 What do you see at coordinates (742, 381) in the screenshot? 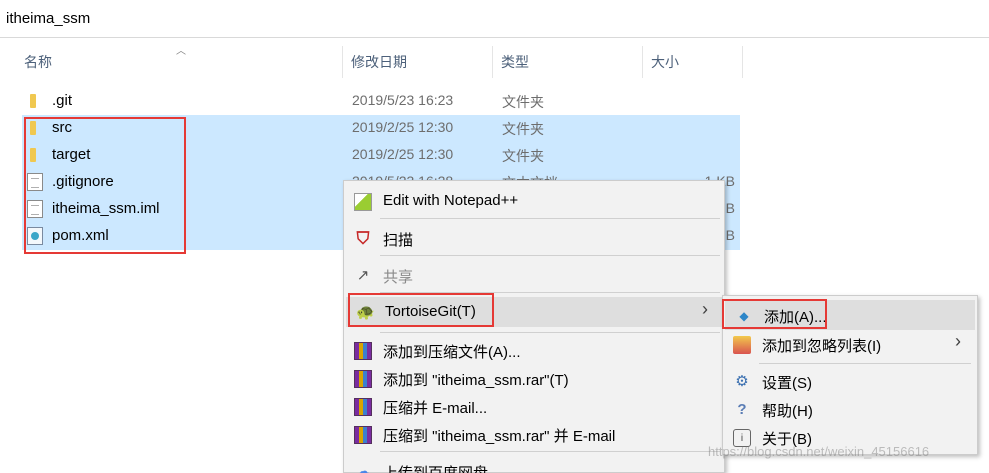
I see `settings-icon: ⚙` at bounding box center [742, 381].